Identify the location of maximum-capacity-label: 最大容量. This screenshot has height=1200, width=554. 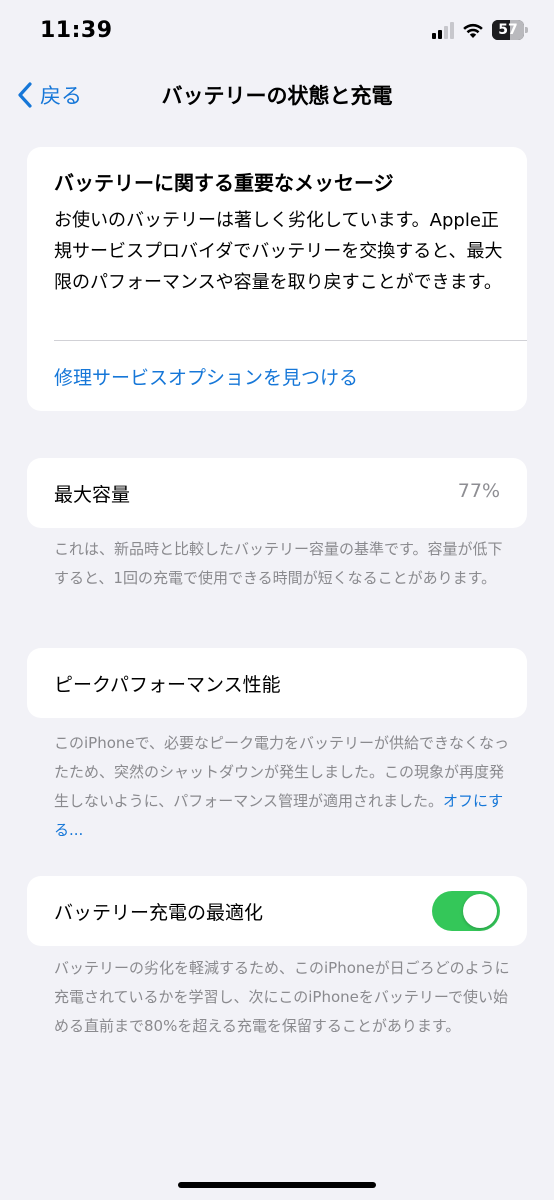
(92, 495).